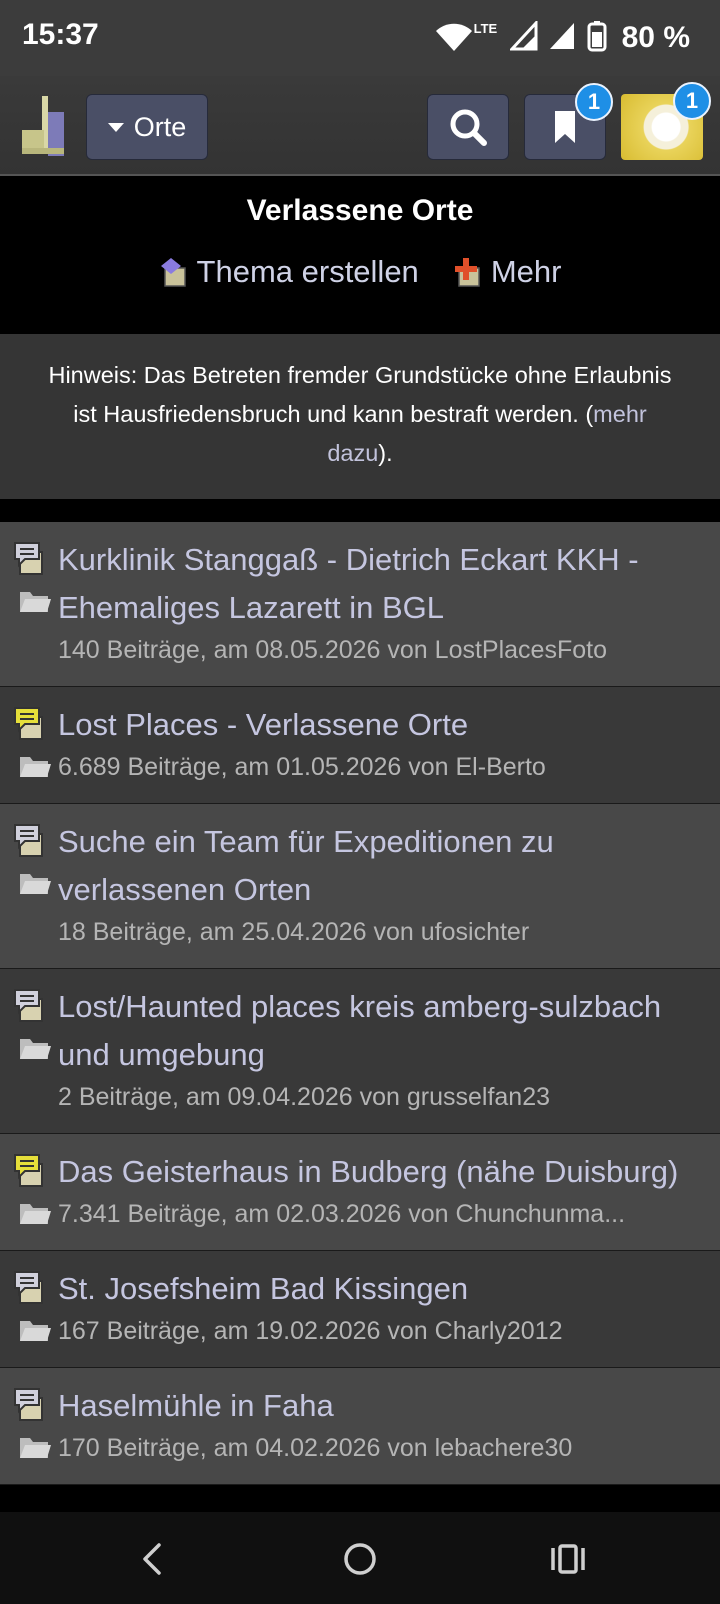 This screenshot has width=720, height=1604. I want to click on forum-actions: Thema erstellen Mehr, so click(360, 272).